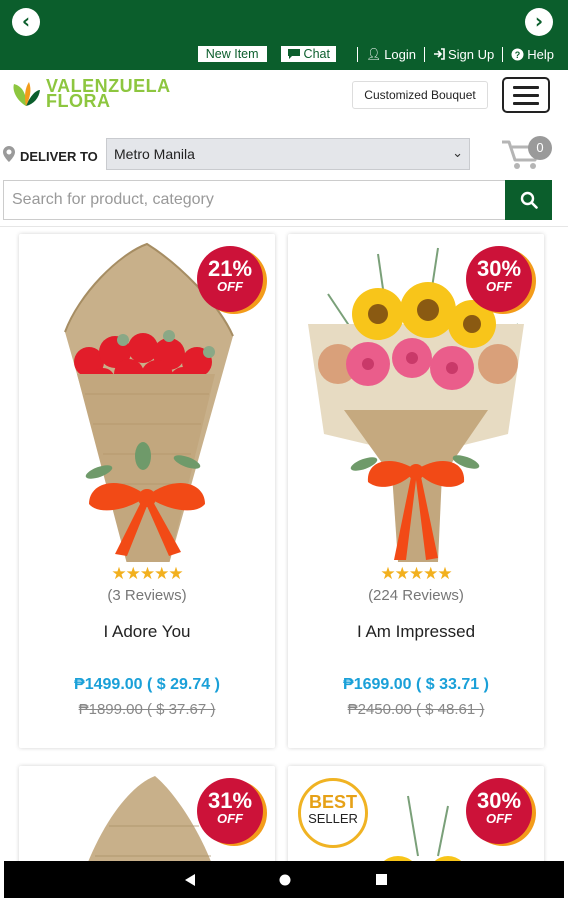  Describe the element at coordinates (154, 154) in the screenshot. I see `location-value: Metro Manila` at that location.